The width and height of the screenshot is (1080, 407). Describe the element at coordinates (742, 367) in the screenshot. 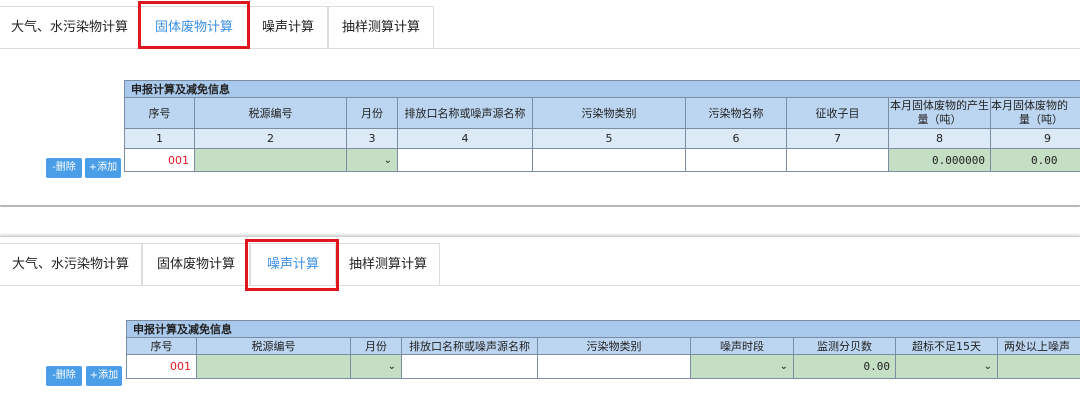

I see `noise-period-select: ⌄` at that location.